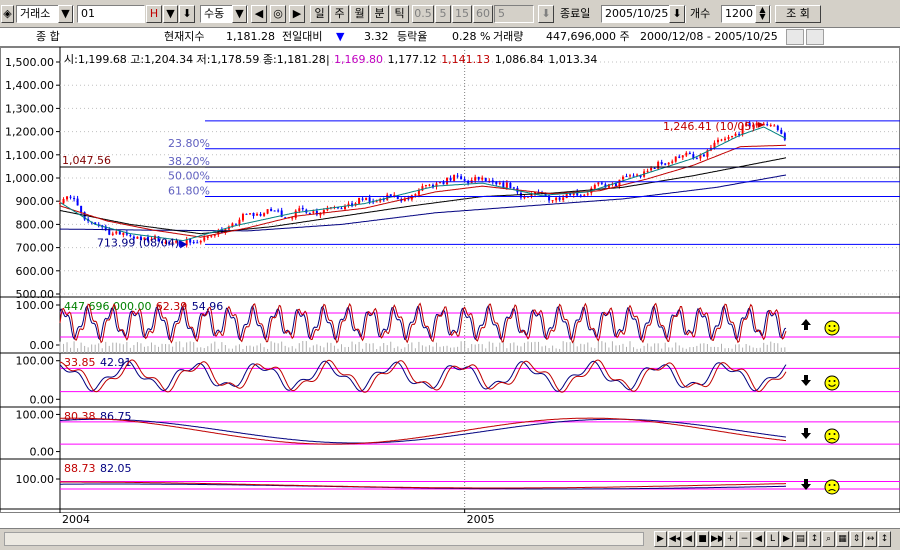 This screenshot has width=900, height=550. What do you see at coordinates (412, 59) in the screenshot?
I see `ma-value-1: 1,177.12` at bounding box center [412, 59].